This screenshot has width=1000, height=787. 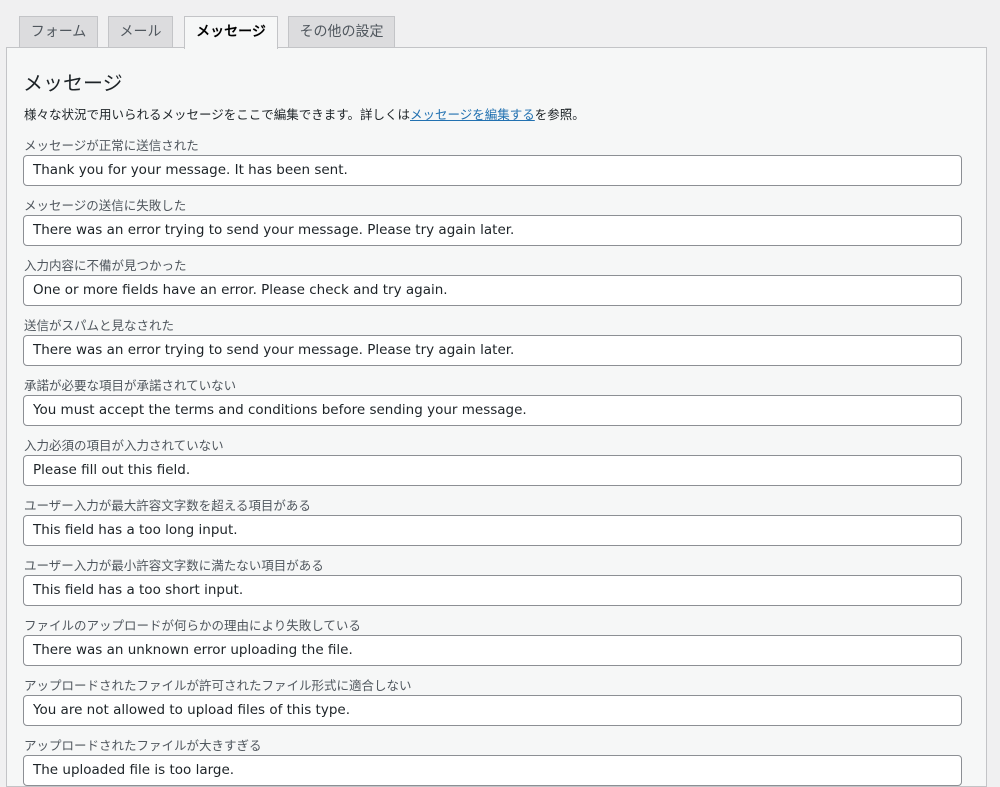 I want to click on message-input-invalid-required: Please fill out this field., so click(x=492, y=470).